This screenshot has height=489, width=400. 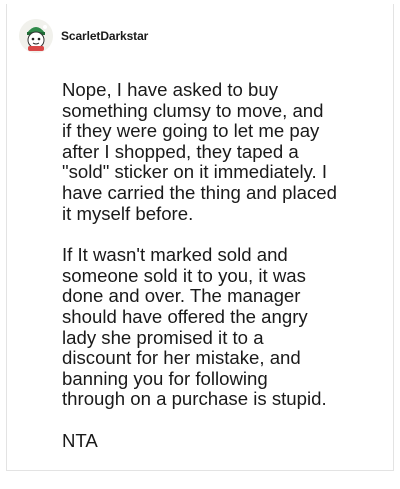 I want to click on avatar-icon, so click(x=36, y=36).